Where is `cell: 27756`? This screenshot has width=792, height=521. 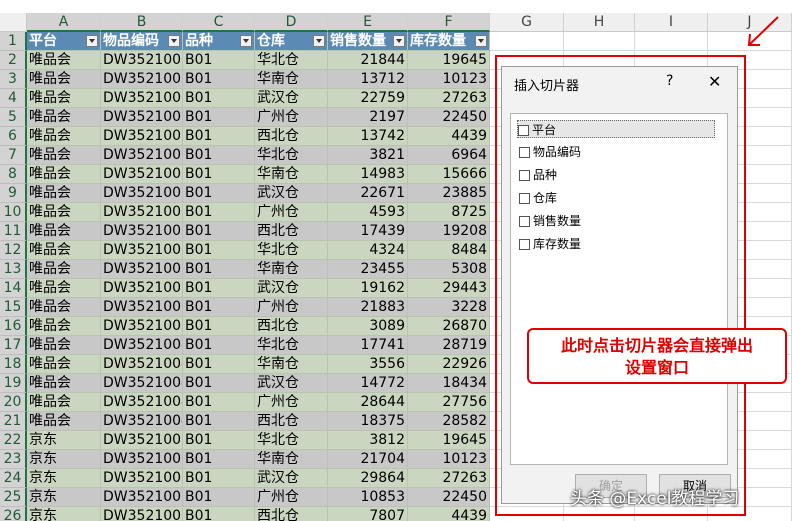
cell: 27756 is located at coordinates (449, 402).